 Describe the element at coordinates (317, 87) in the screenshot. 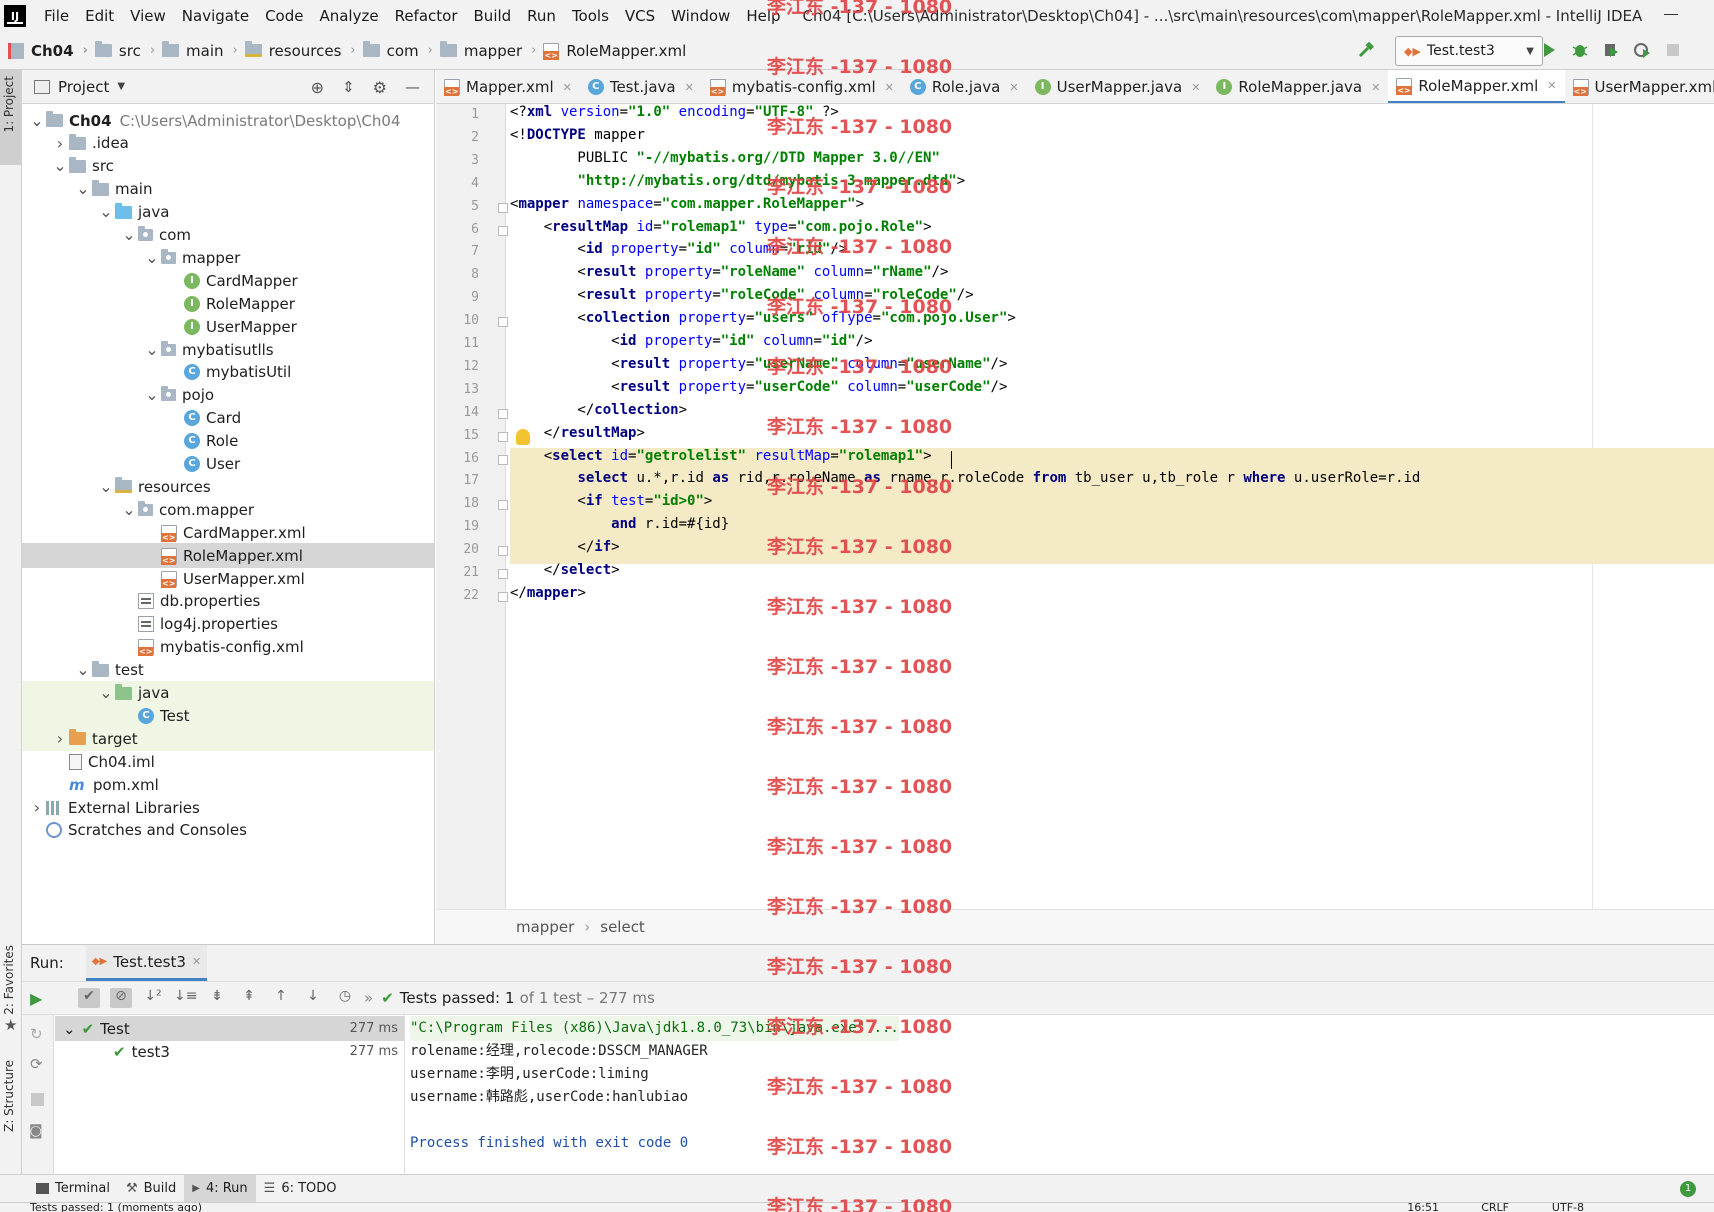

I see `locate-target-icon: ⊕` at that location.